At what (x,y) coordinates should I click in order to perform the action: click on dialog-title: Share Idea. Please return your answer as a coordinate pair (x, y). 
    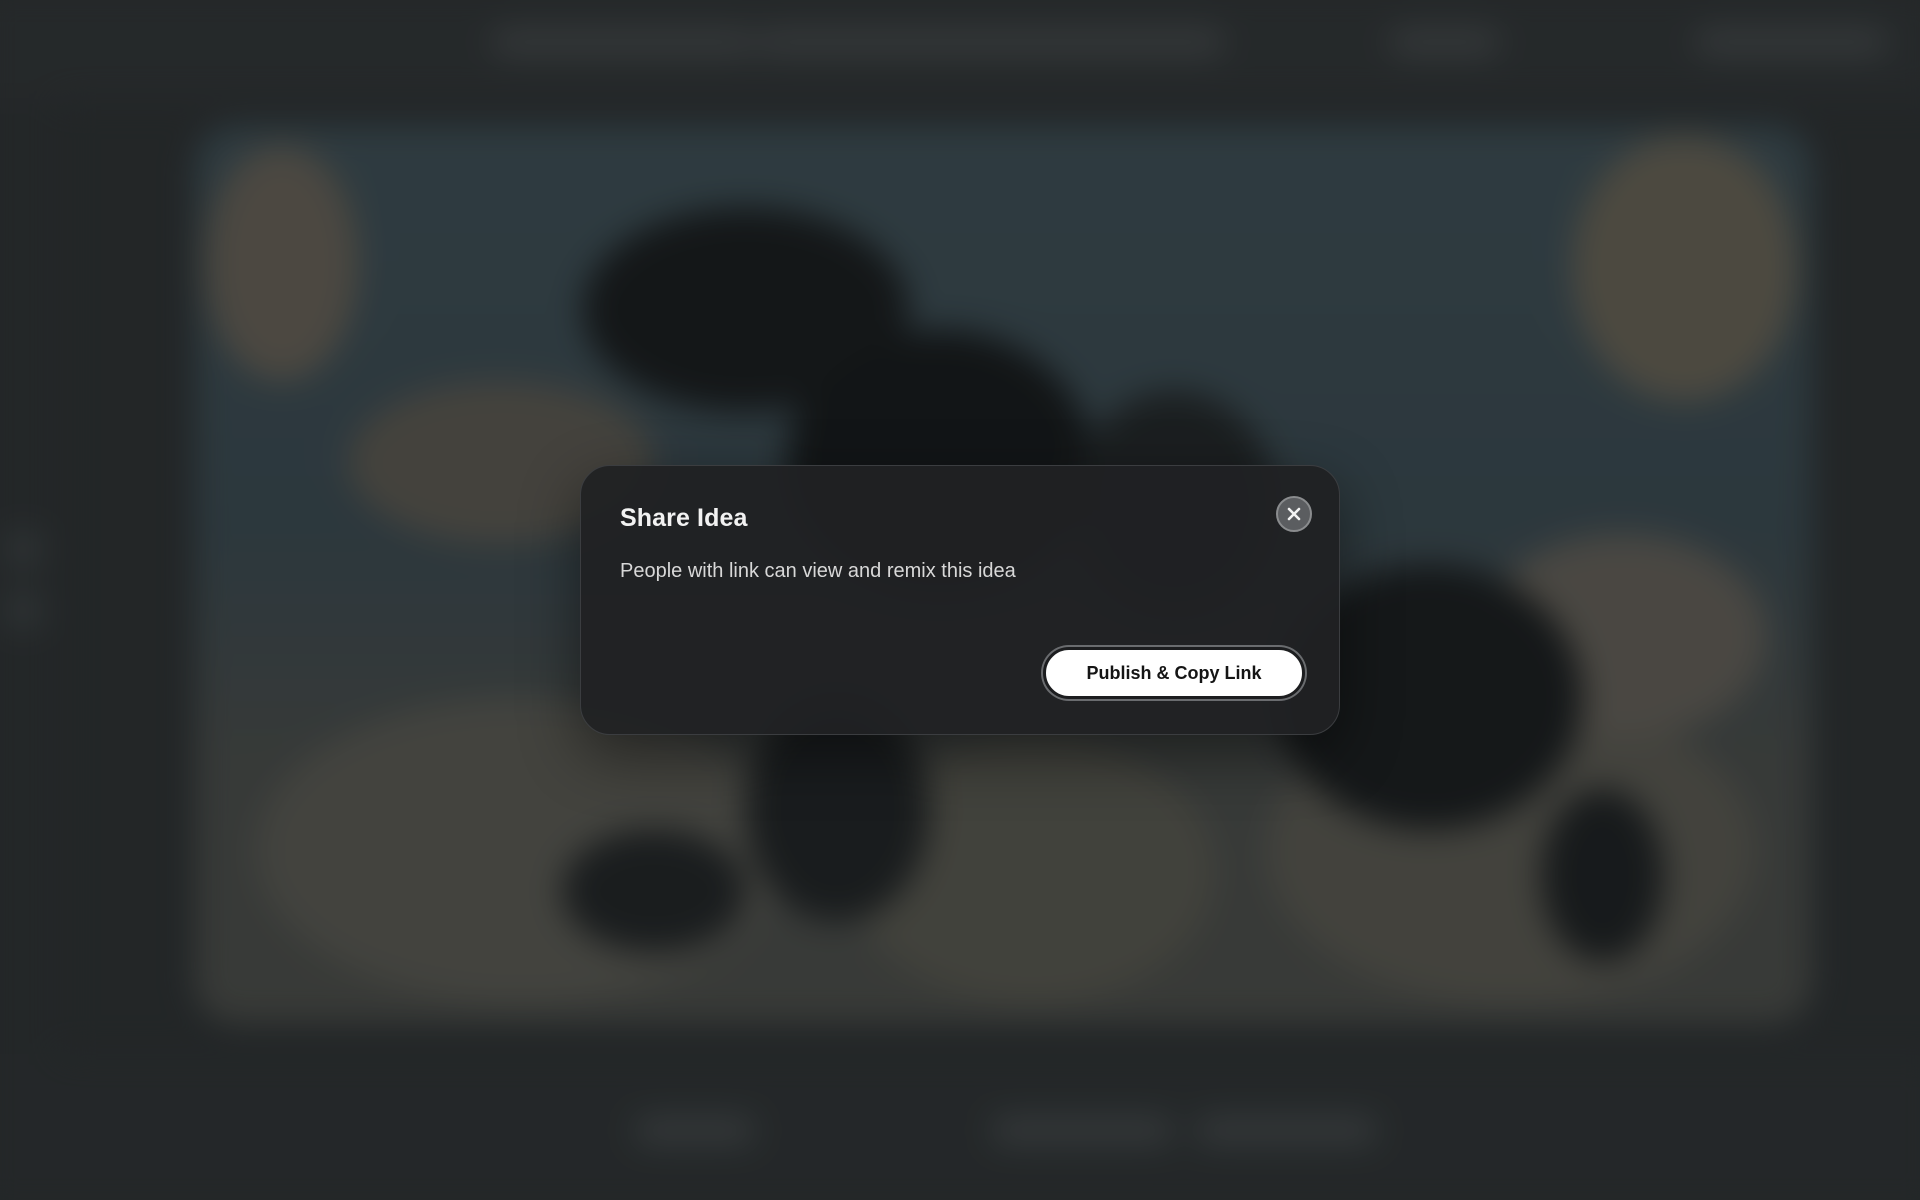
    Looking at the image, I should click on (684, 518).